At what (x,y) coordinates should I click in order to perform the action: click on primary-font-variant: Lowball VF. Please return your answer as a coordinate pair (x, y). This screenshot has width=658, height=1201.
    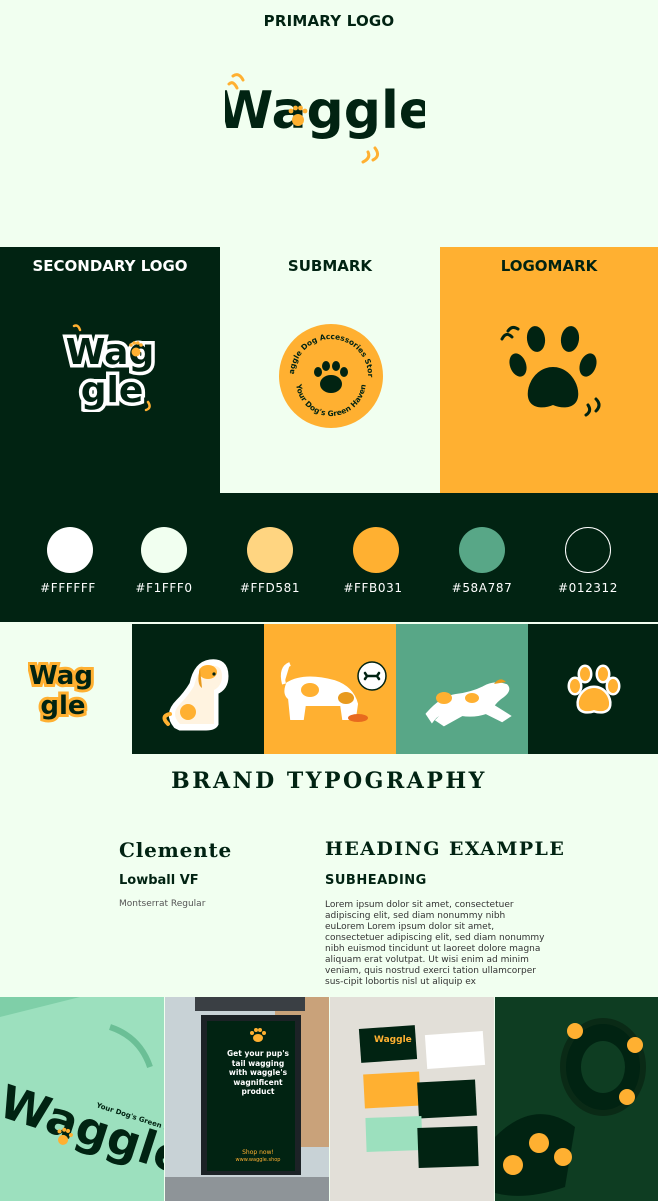
    Looking at the image, I should click on (159, 880).